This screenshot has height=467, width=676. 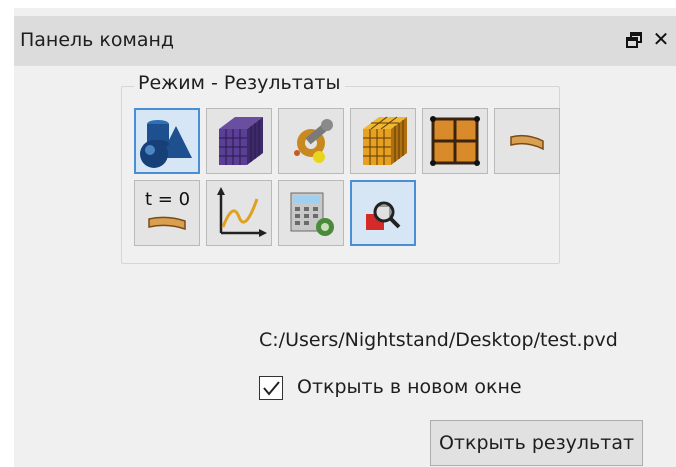 I want to click on results-view-button, so click(x=383, y=213).